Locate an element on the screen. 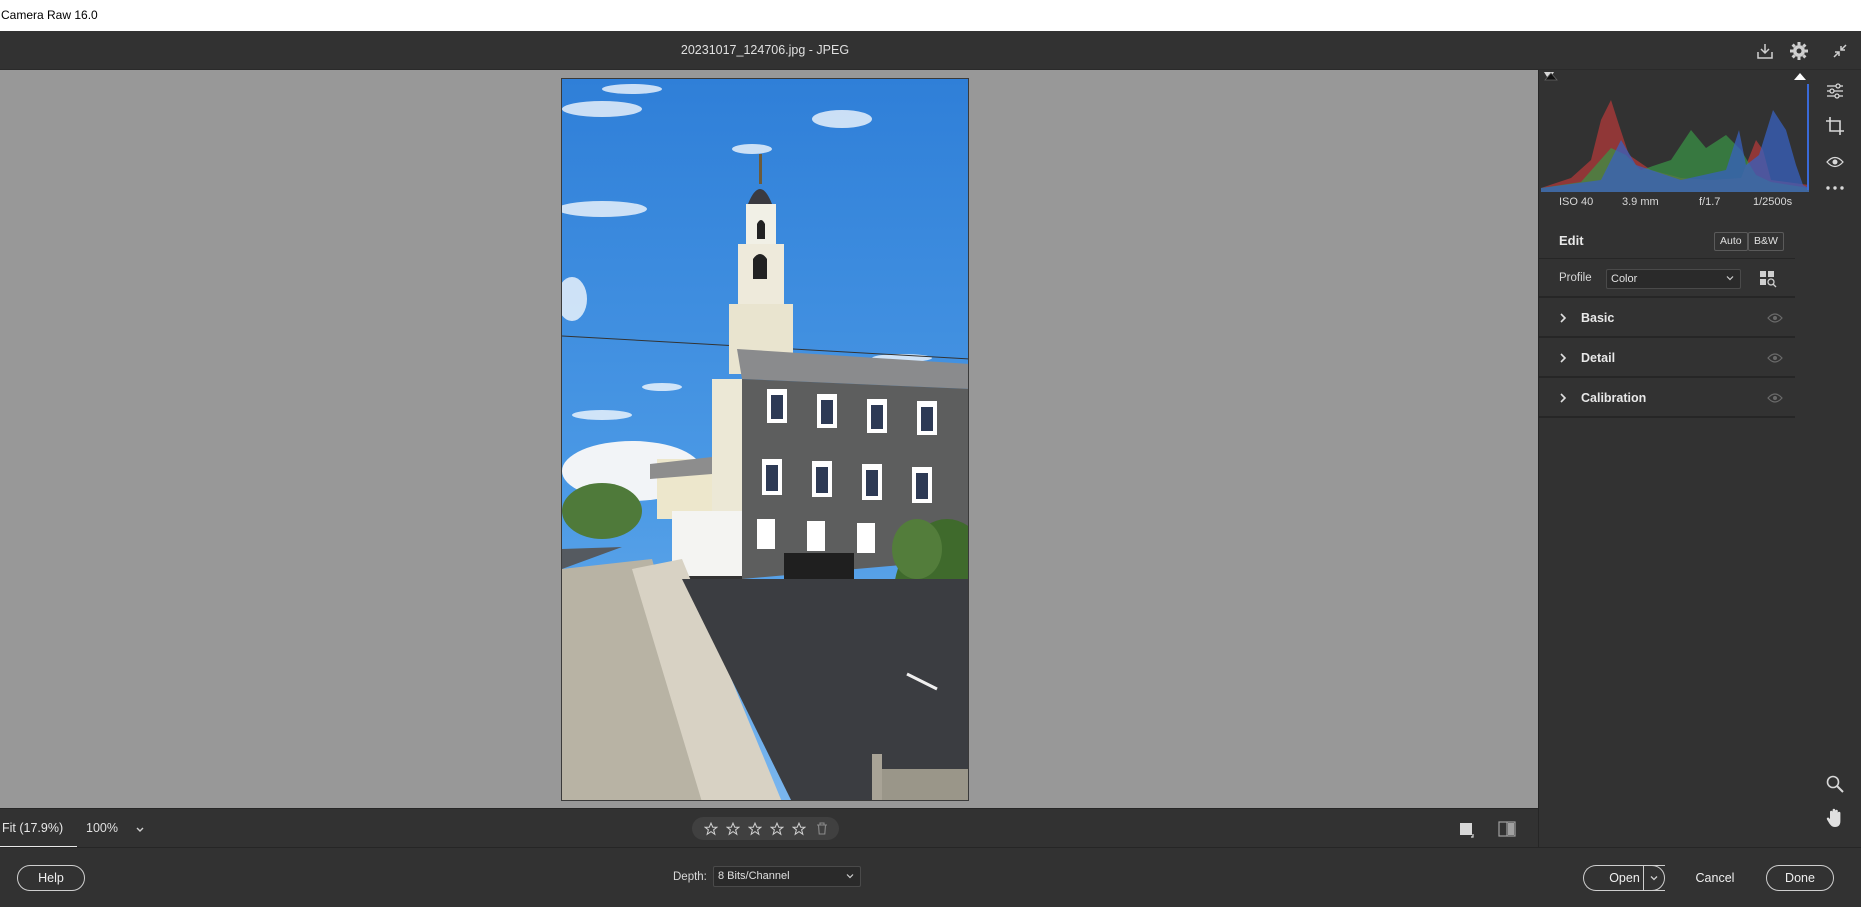  edit-sliders-icon is located at coordinates (1835, 91).